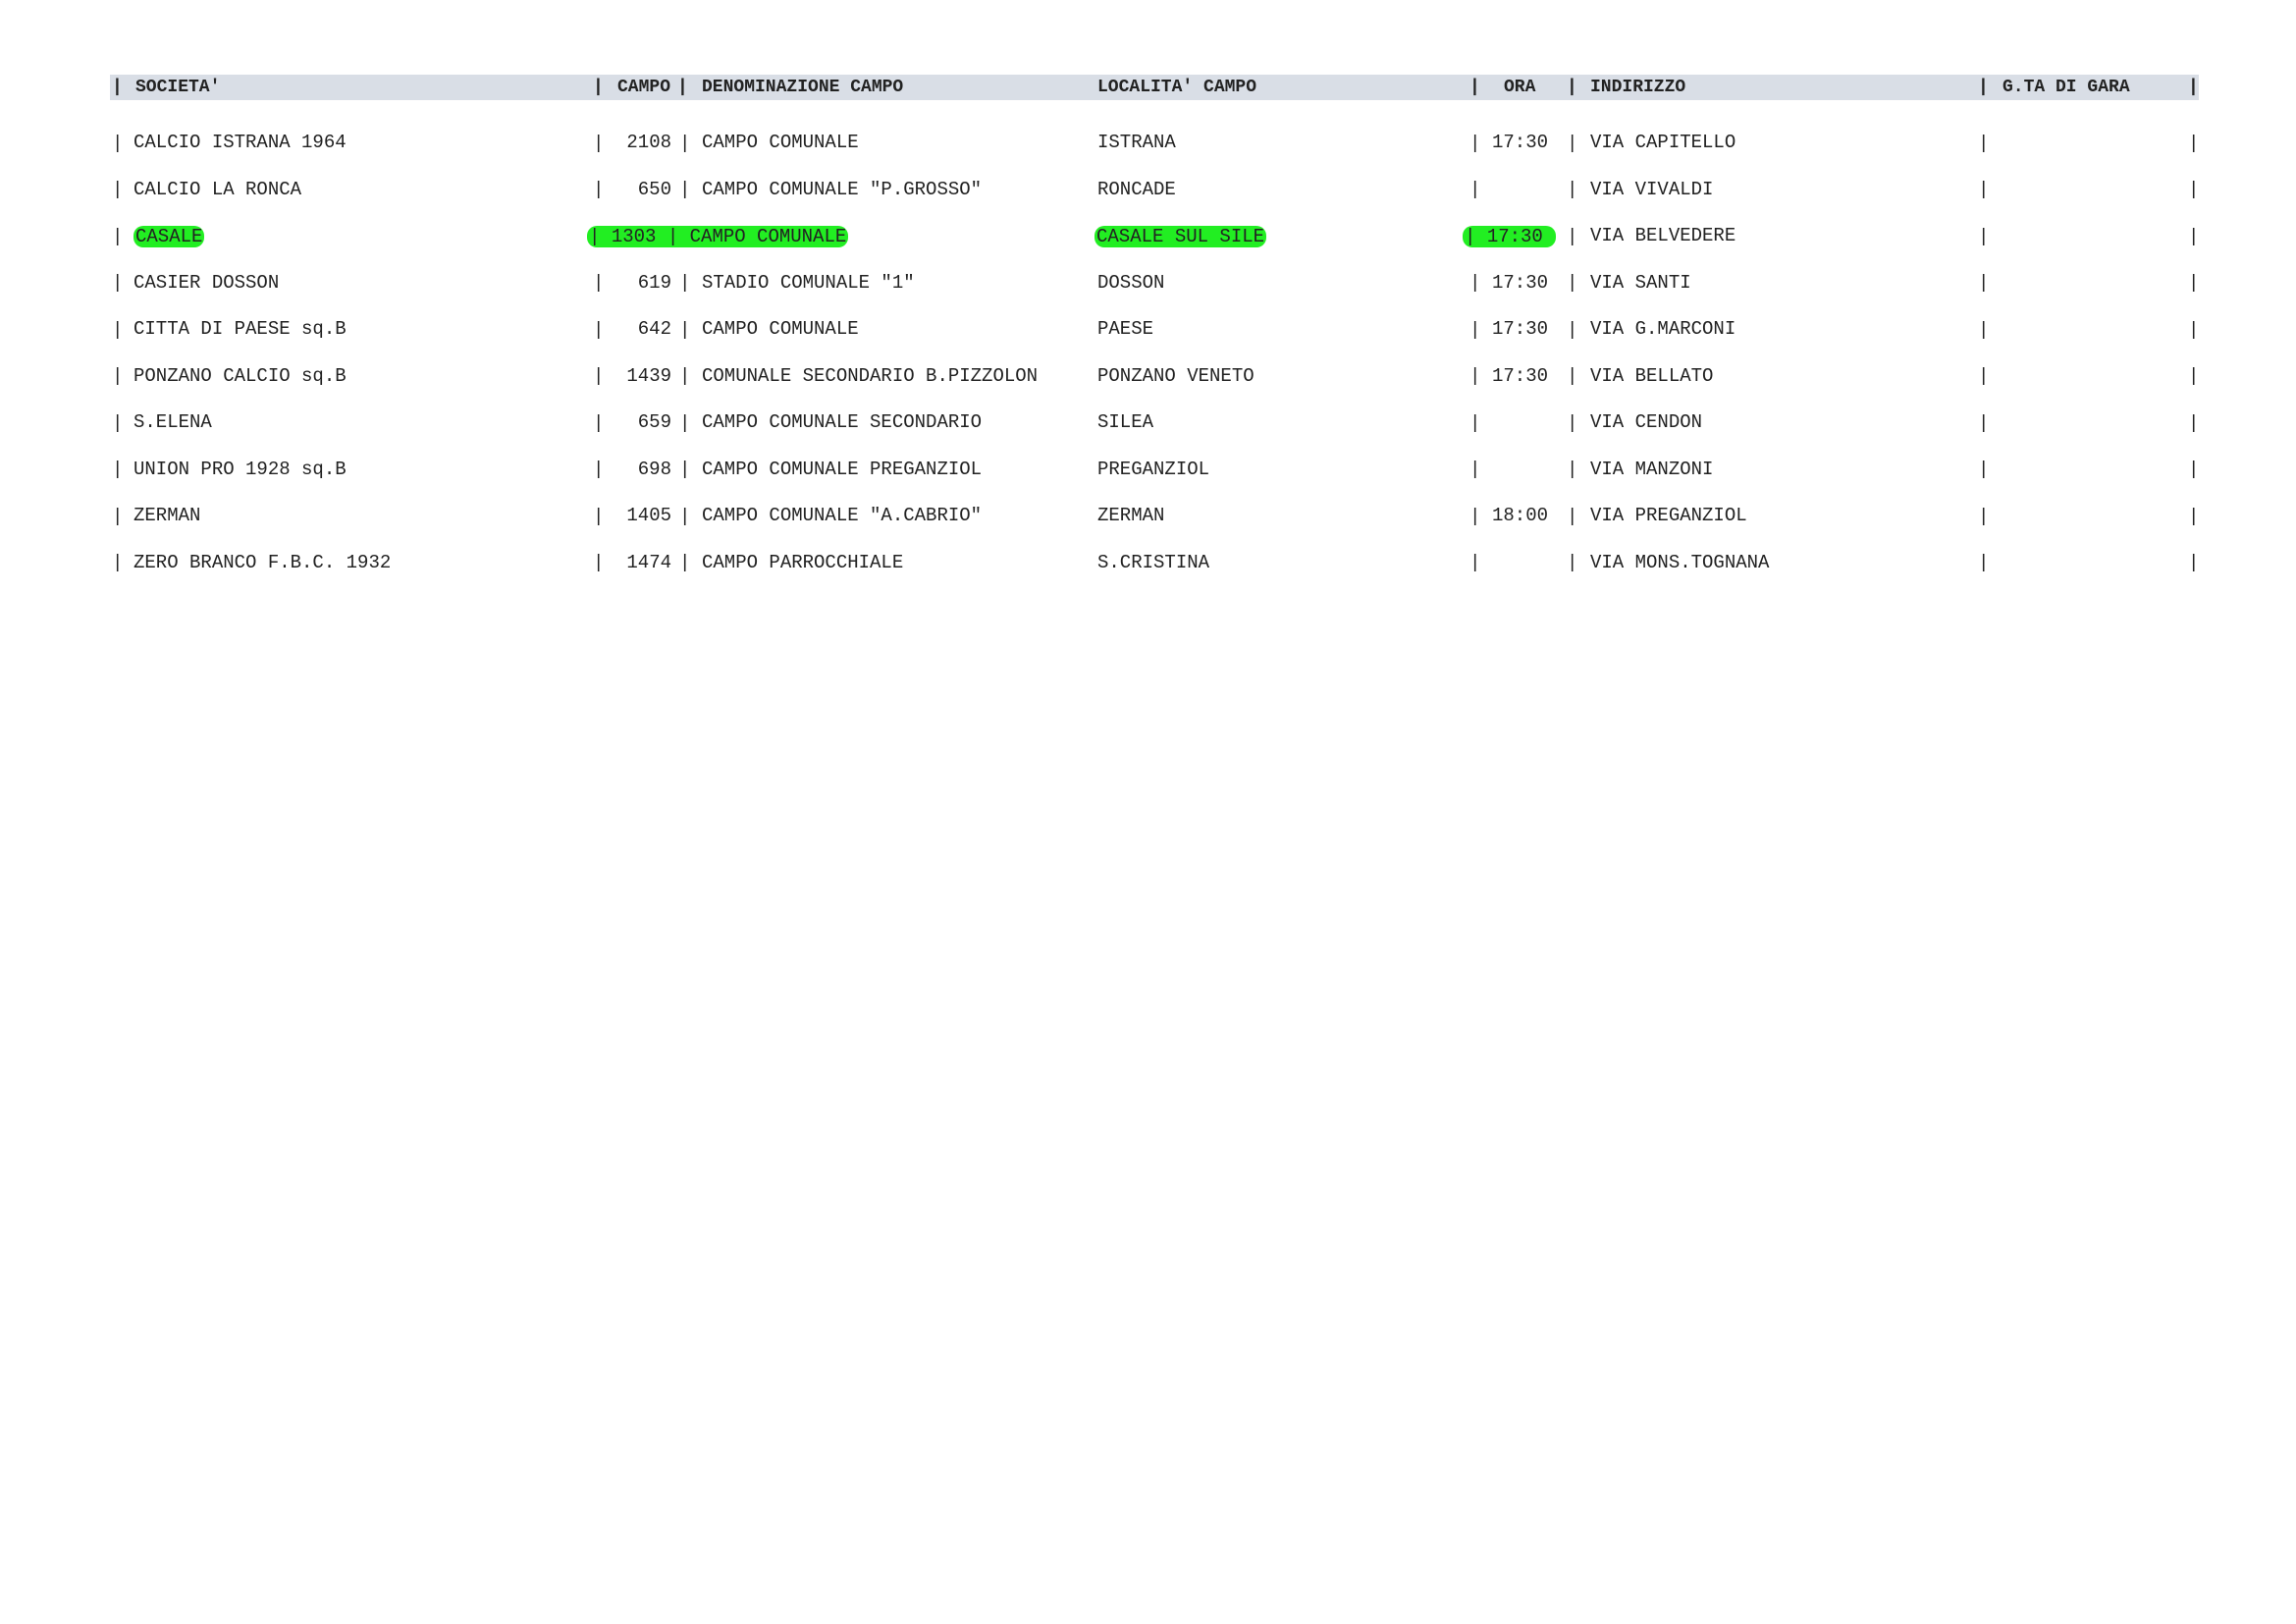  Describe the element at coordinates (1652, 375) in the screenshot. I see `cell-indirizzo: VIA BELLATO` at that location.